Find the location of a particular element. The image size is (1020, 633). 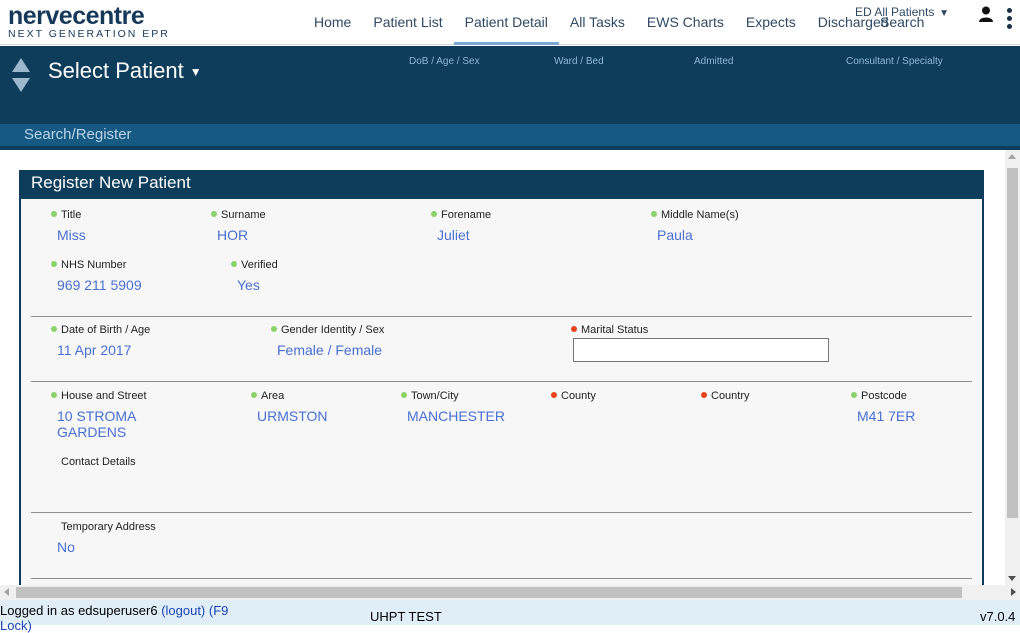

verified-value: Yes is located at coordinates (257, 285).